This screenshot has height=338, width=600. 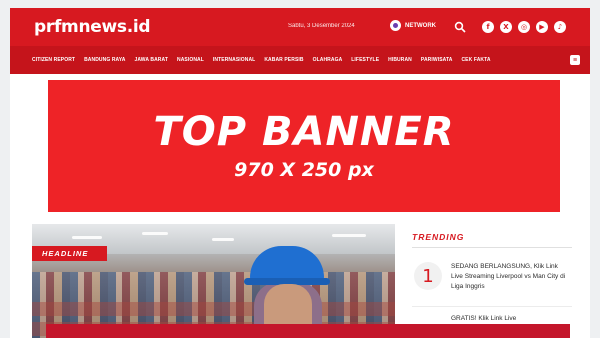 I want to click on network-menu: NETWORK, so click(x=413, y=25).